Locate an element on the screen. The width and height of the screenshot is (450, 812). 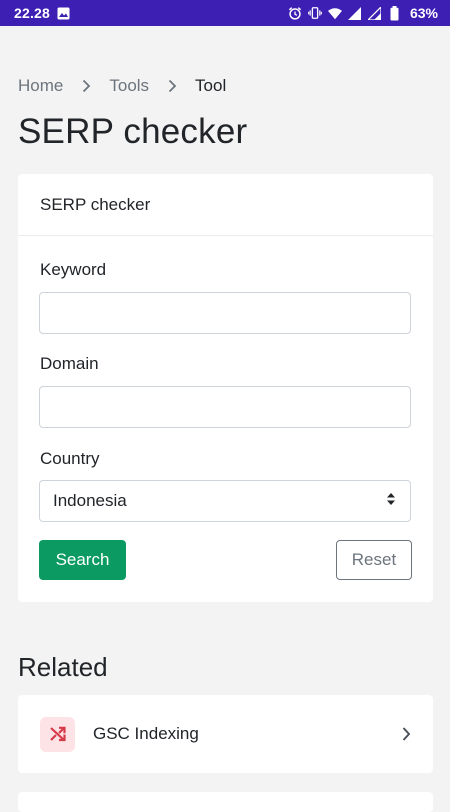
keyword-input is located at coordinates (225, 313).